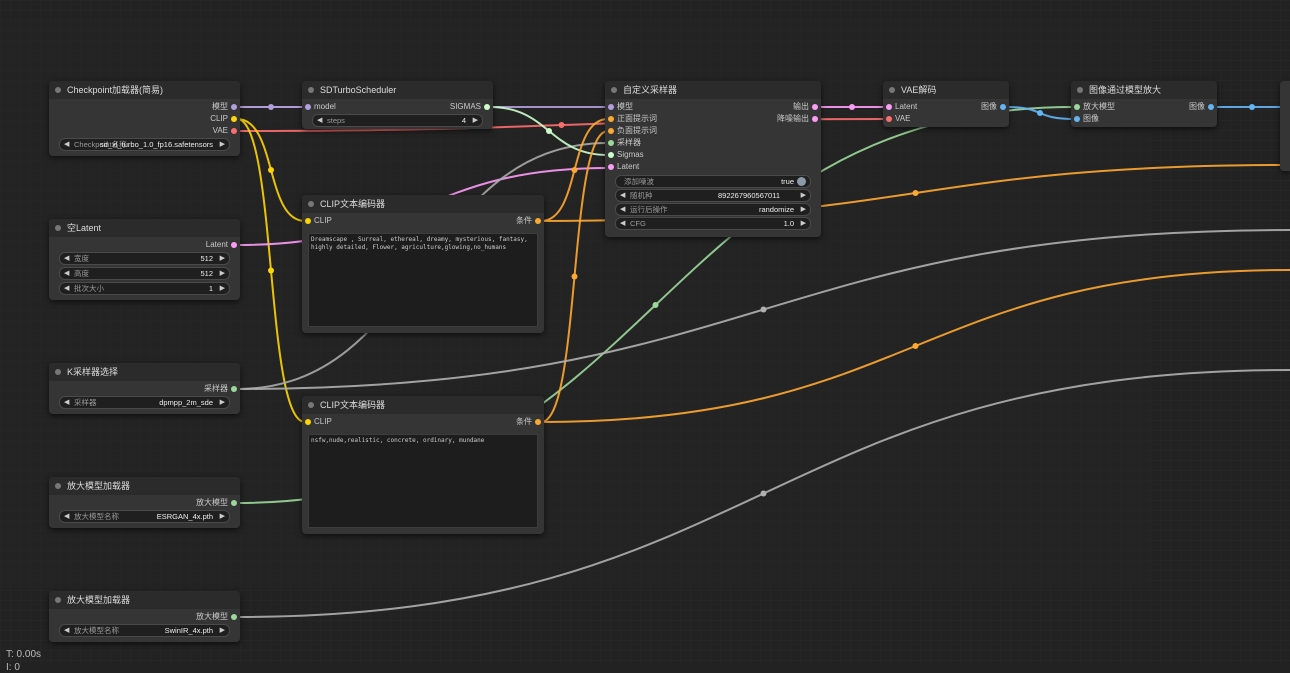  I want to click on wire-image-out-midpoint, so click(1252, 107).